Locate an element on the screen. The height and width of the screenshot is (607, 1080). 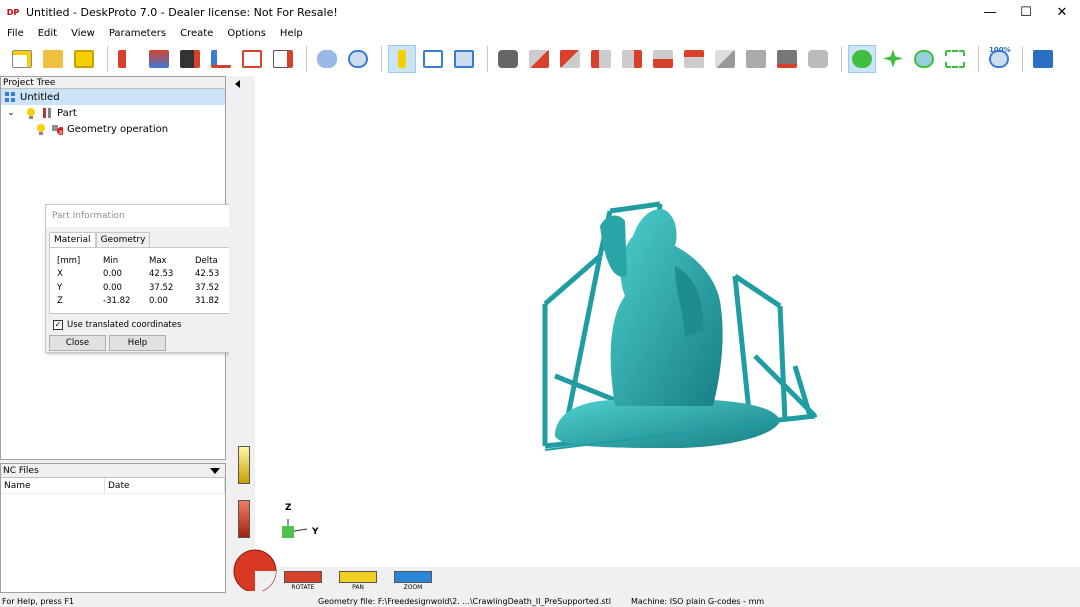
render-button is located at coordinates (190, 59).